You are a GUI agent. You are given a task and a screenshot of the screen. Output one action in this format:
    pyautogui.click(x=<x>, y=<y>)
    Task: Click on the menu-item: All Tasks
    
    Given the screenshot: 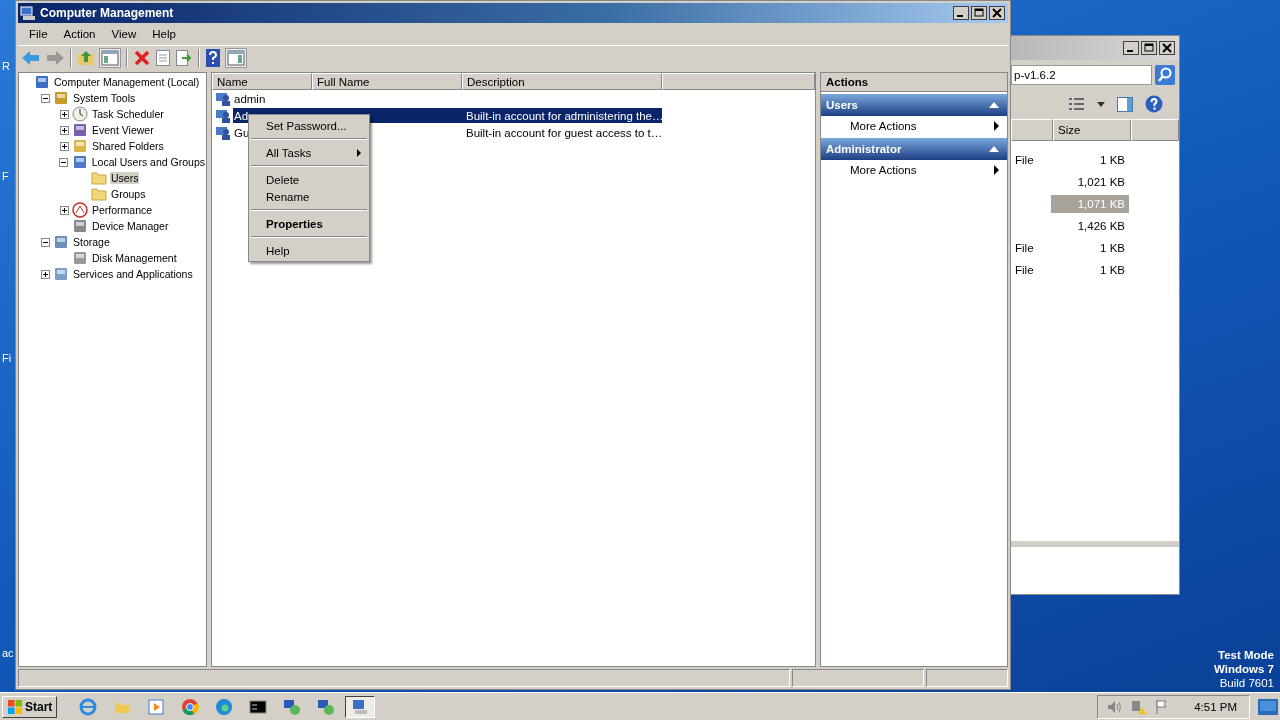 What is the action you would take?
    pyautogui.click(x=289, y=152)
    